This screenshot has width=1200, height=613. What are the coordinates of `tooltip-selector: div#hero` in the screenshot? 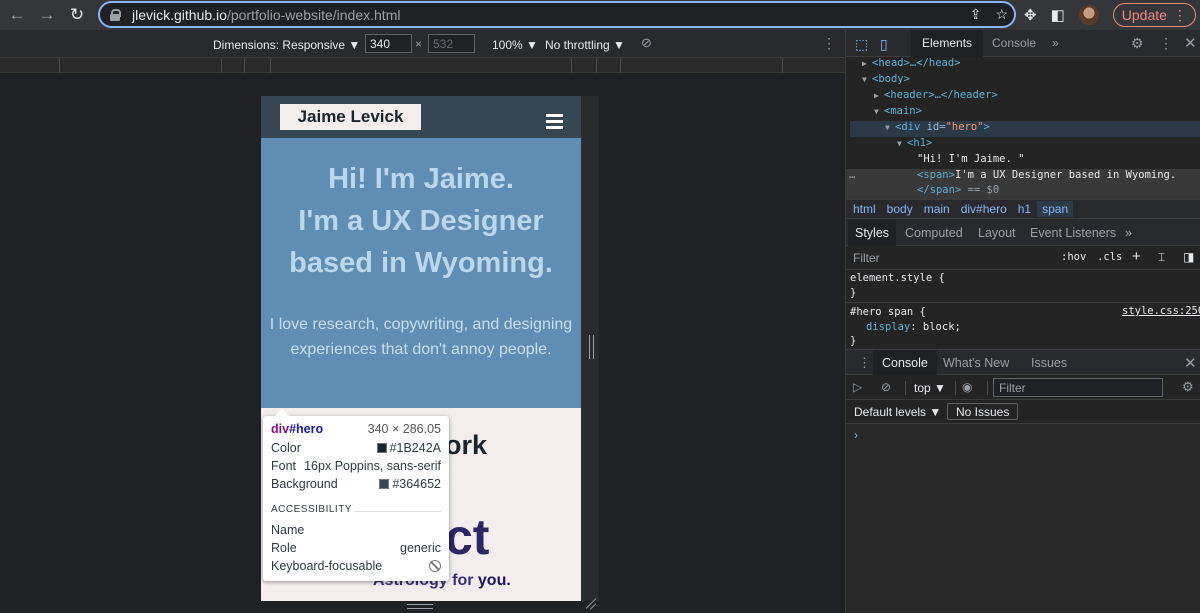 It's located at (297, 429).